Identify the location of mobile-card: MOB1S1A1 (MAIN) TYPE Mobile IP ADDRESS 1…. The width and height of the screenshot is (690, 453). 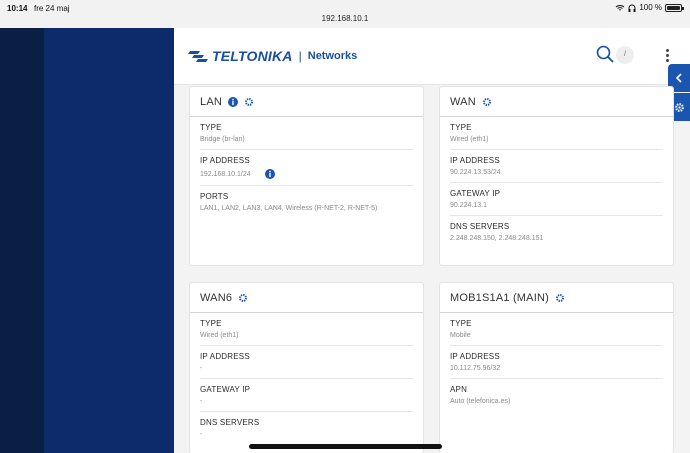
(556, 367).